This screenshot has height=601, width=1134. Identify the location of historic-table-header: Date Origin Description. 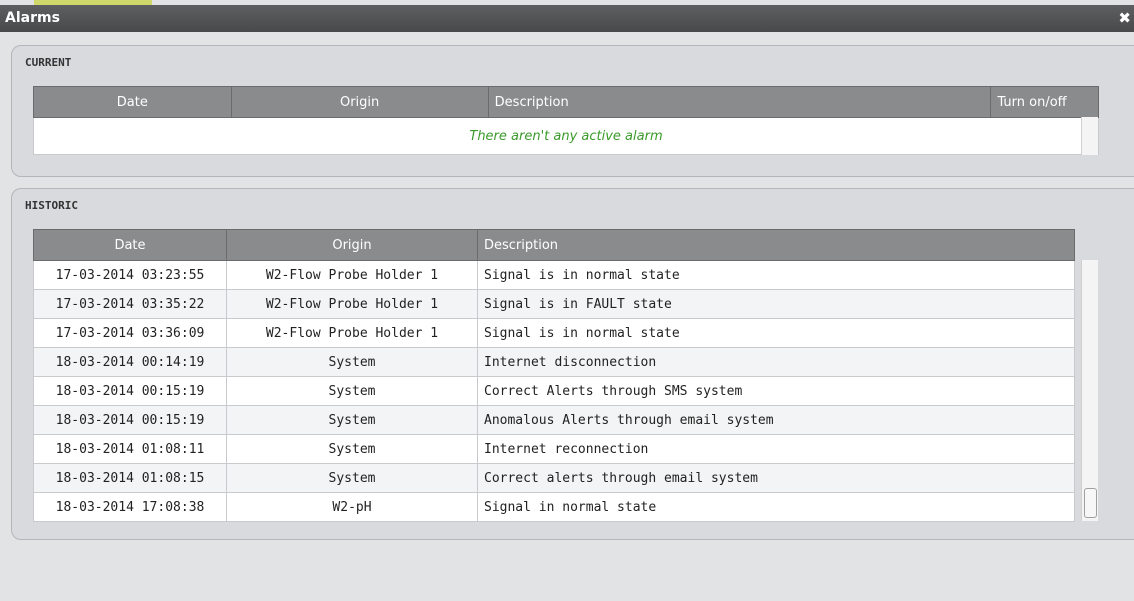
(554, 245).